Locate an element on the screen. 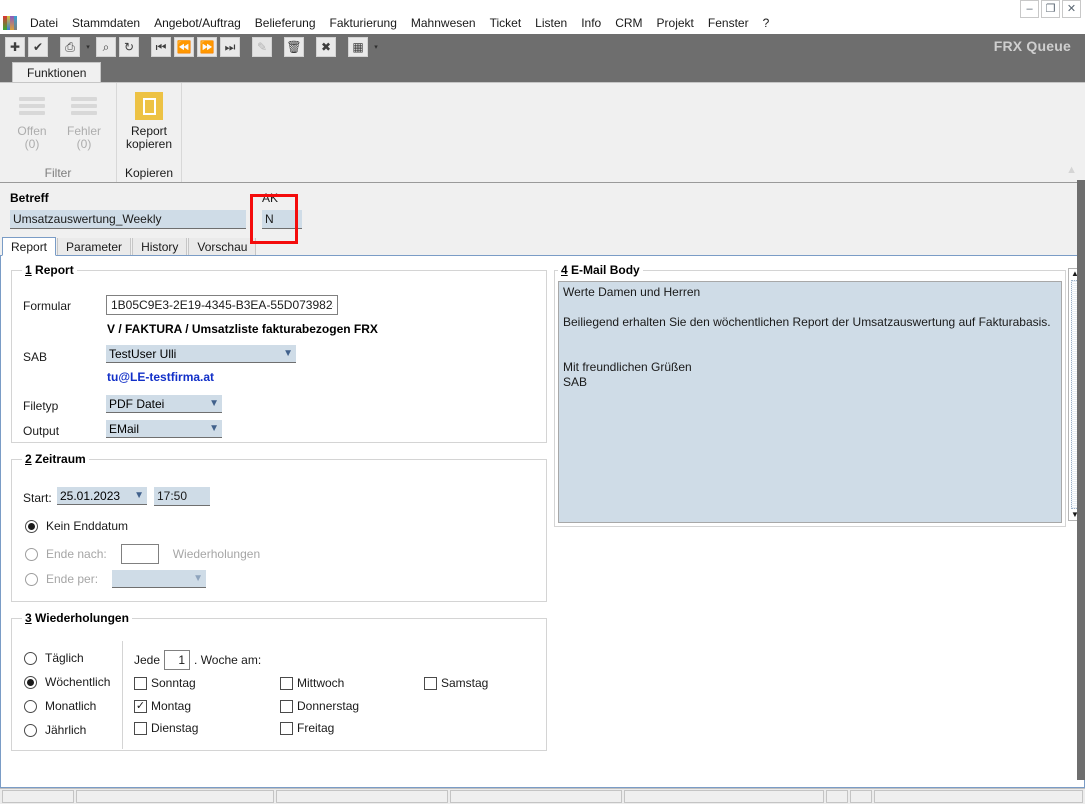 The width and height of the screenshot is (1085, 804). interval-row: Jede . Woche am: is located at coordinates (197, 660).